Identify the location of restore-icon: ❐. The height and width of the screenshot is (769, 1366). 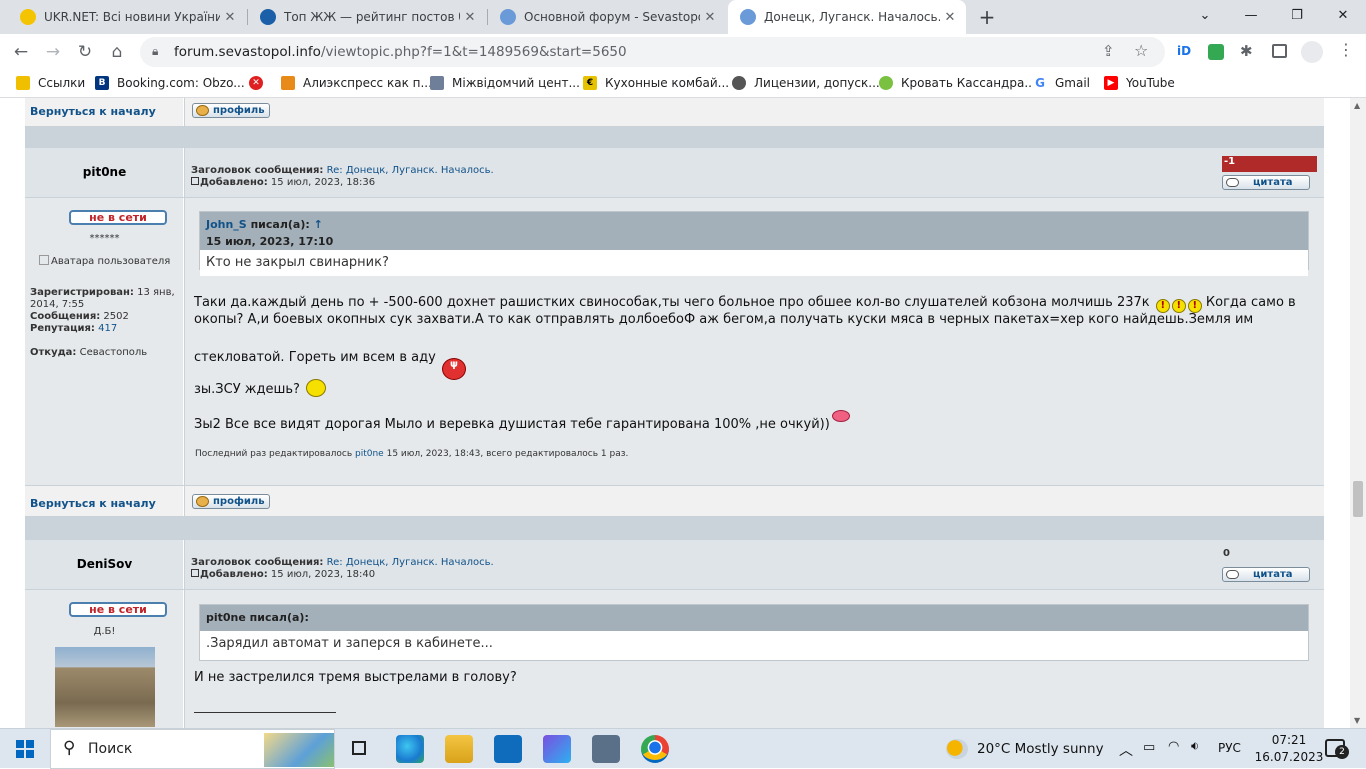
(1297, 15).